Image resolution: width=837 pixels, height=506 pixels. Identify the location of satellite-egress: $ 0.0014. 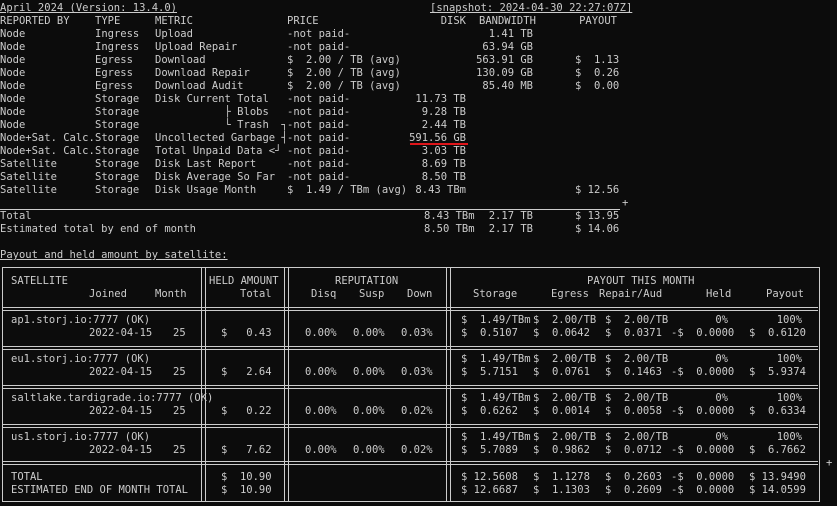
(561, 411).